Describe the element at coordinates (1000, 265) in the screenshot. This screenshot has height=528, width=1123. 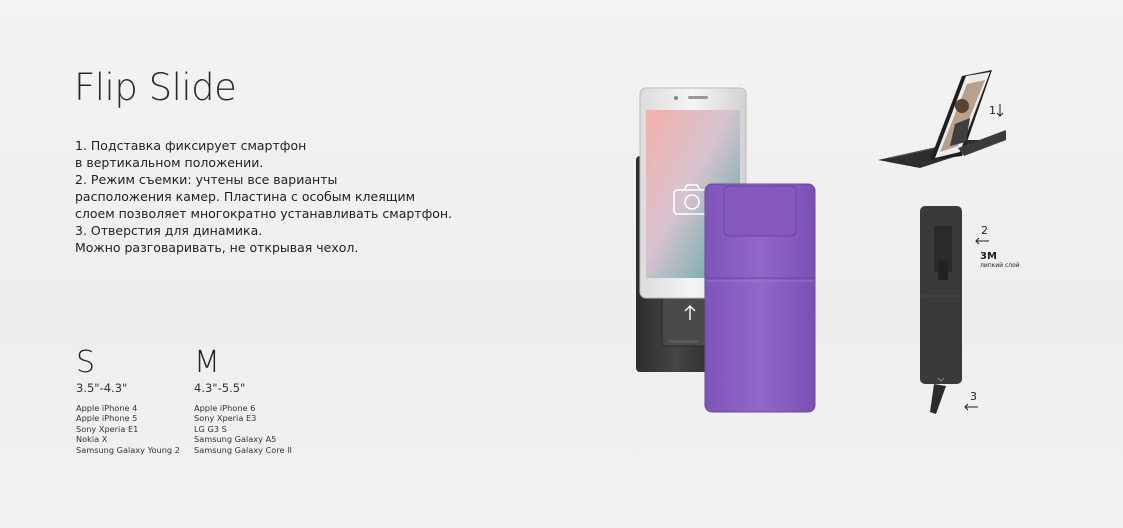
I see `adhesive-label: липкий слой` at that location.